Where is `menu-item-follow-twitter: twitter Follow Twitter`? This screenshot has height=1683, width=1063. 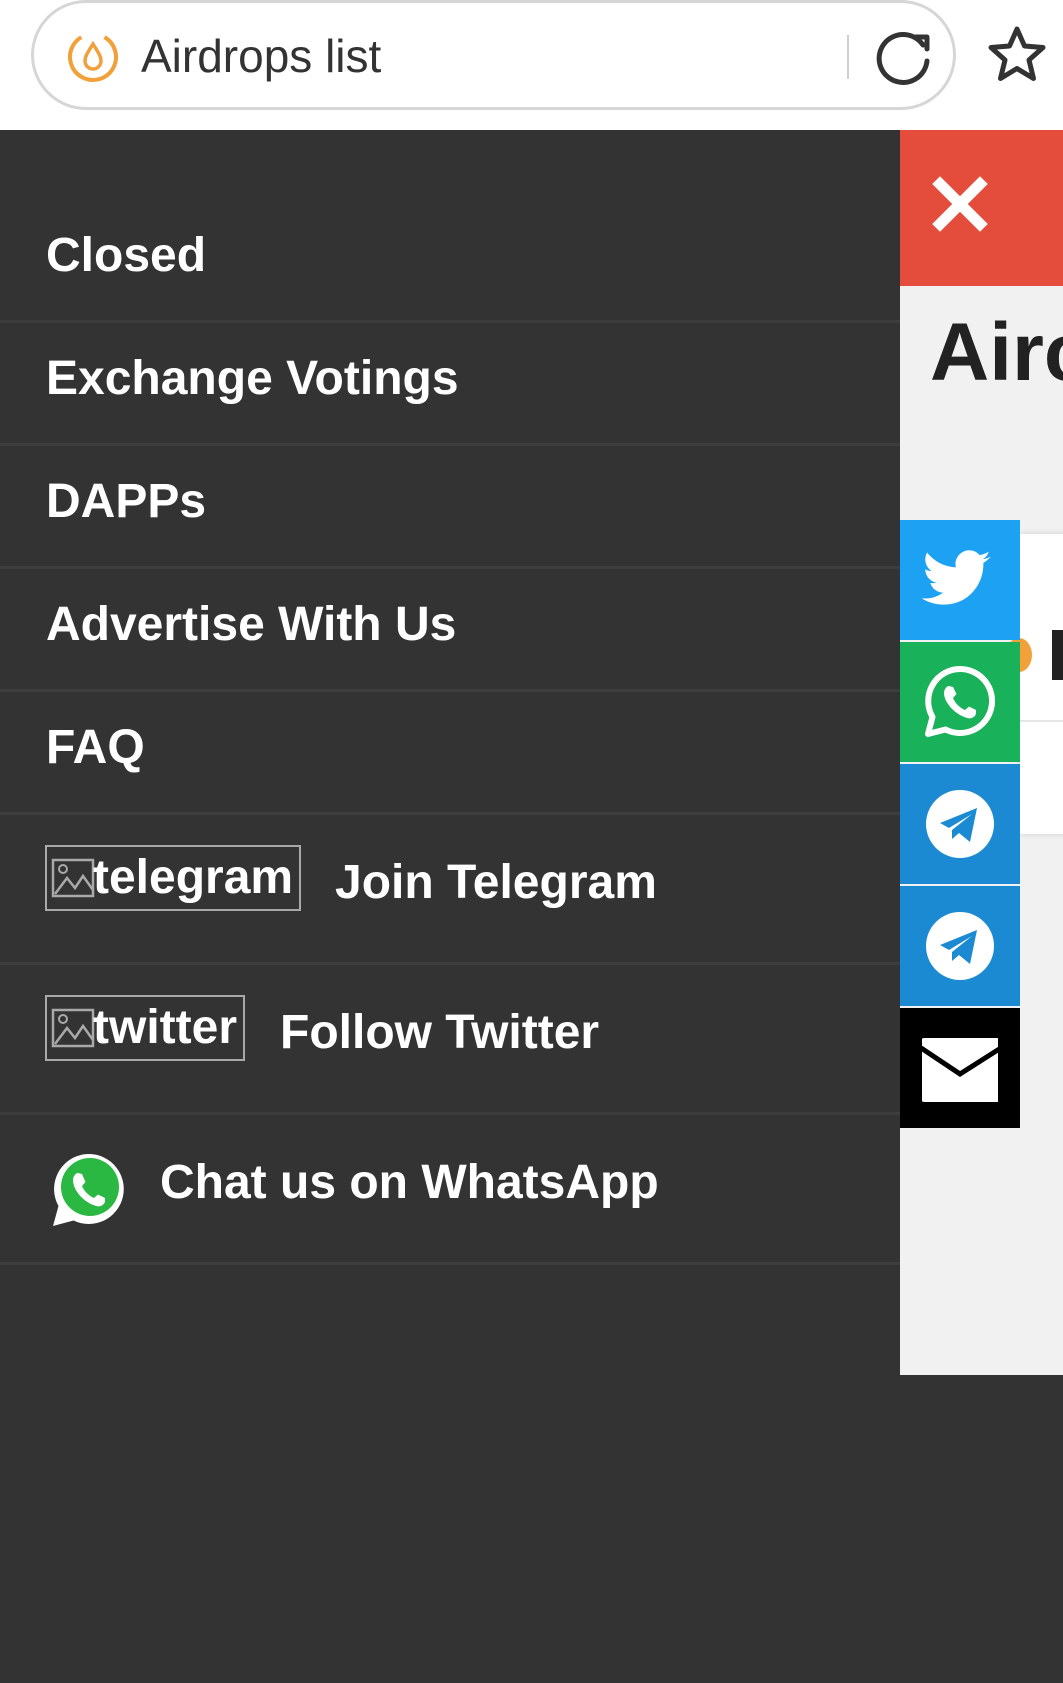 menu-item-follow-twitter: twitter Follow Twitter is located at coordinates (450, 1040).